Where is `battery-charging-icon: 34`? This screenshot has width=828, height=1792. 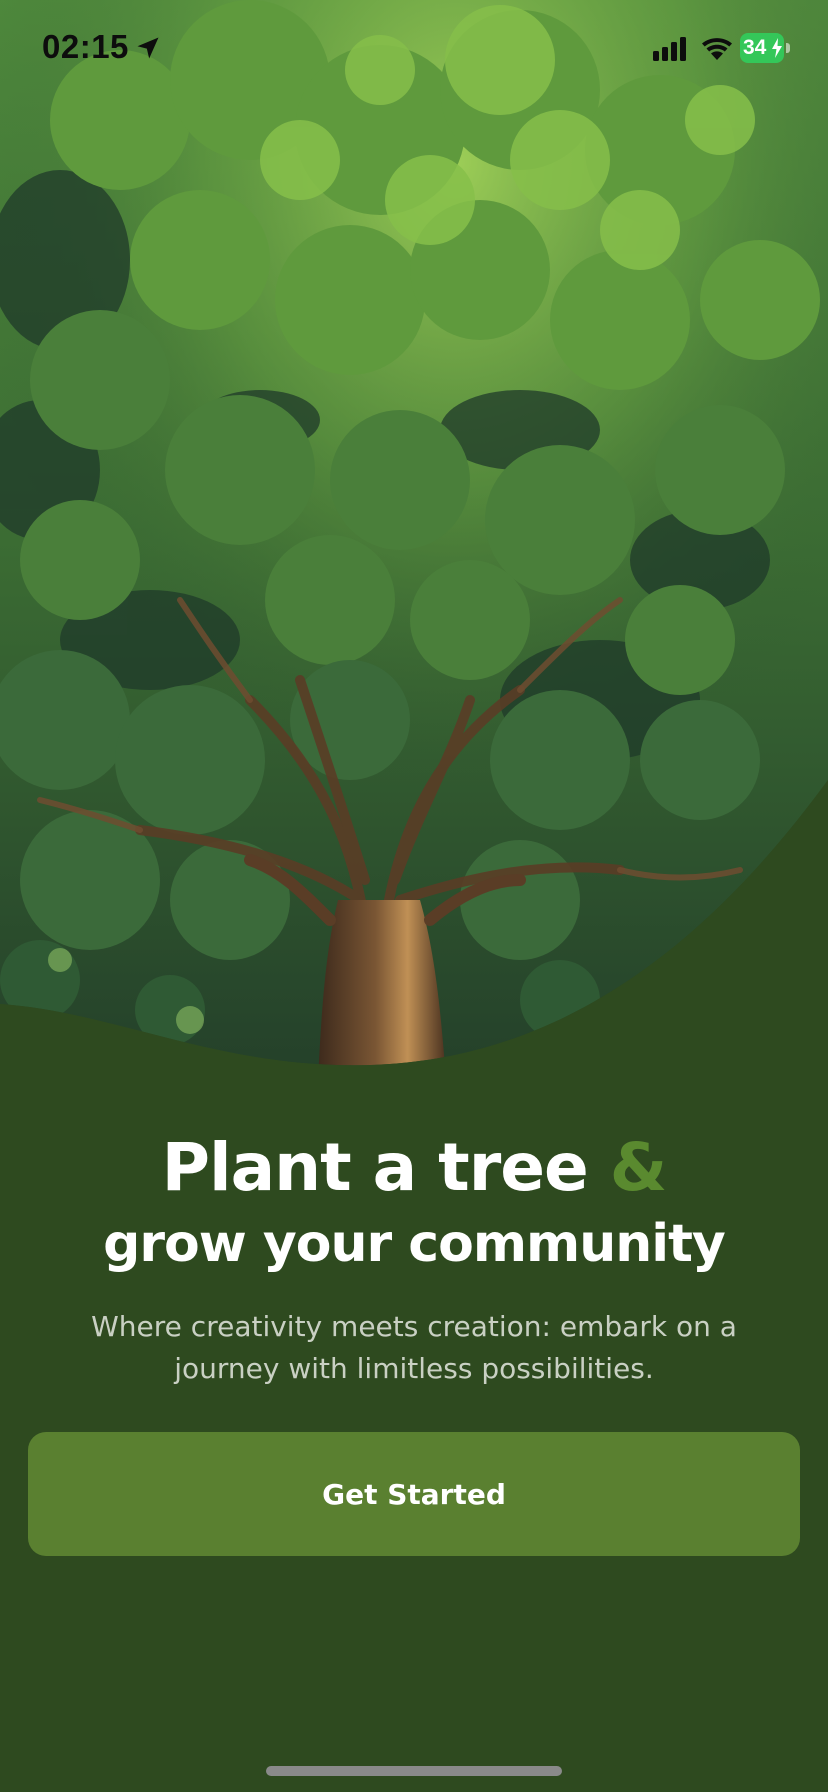
battery-charging-icon: 34 is located at coordinates (765, 48).